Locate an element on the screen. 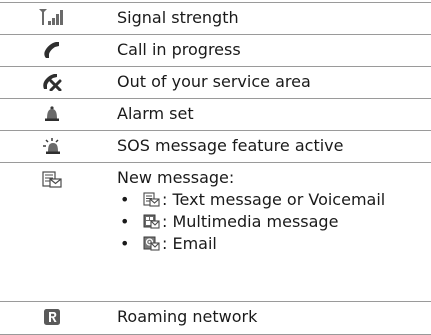 The image size is (431, 335). signal-strength-icon is located at coordinates (52, 17).